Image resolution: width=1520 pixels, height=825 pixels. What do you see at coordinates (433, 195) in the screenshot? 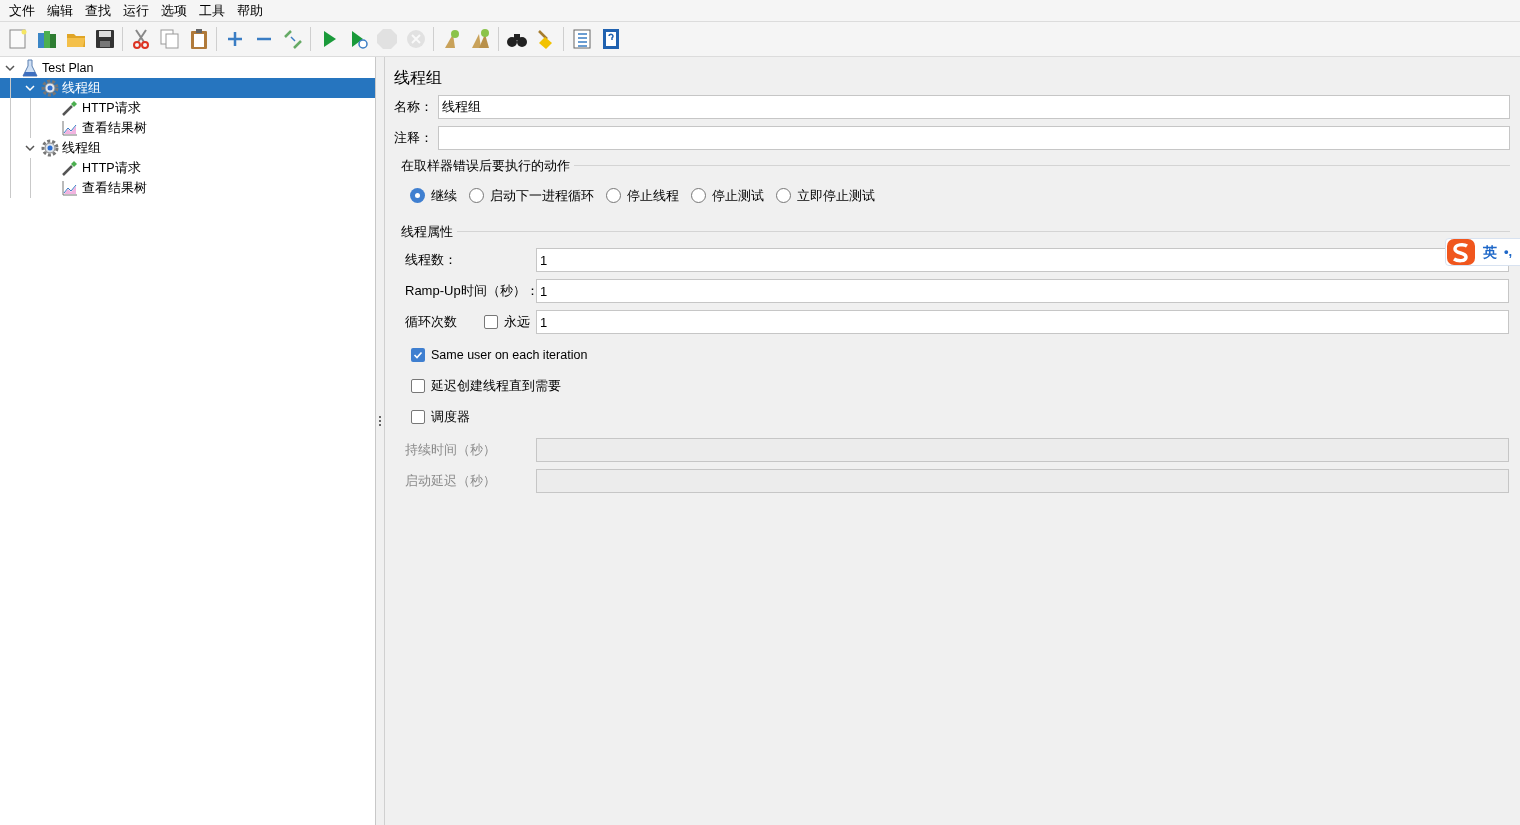
I see `radio-option: 继续` at bounding box center [433, 195].